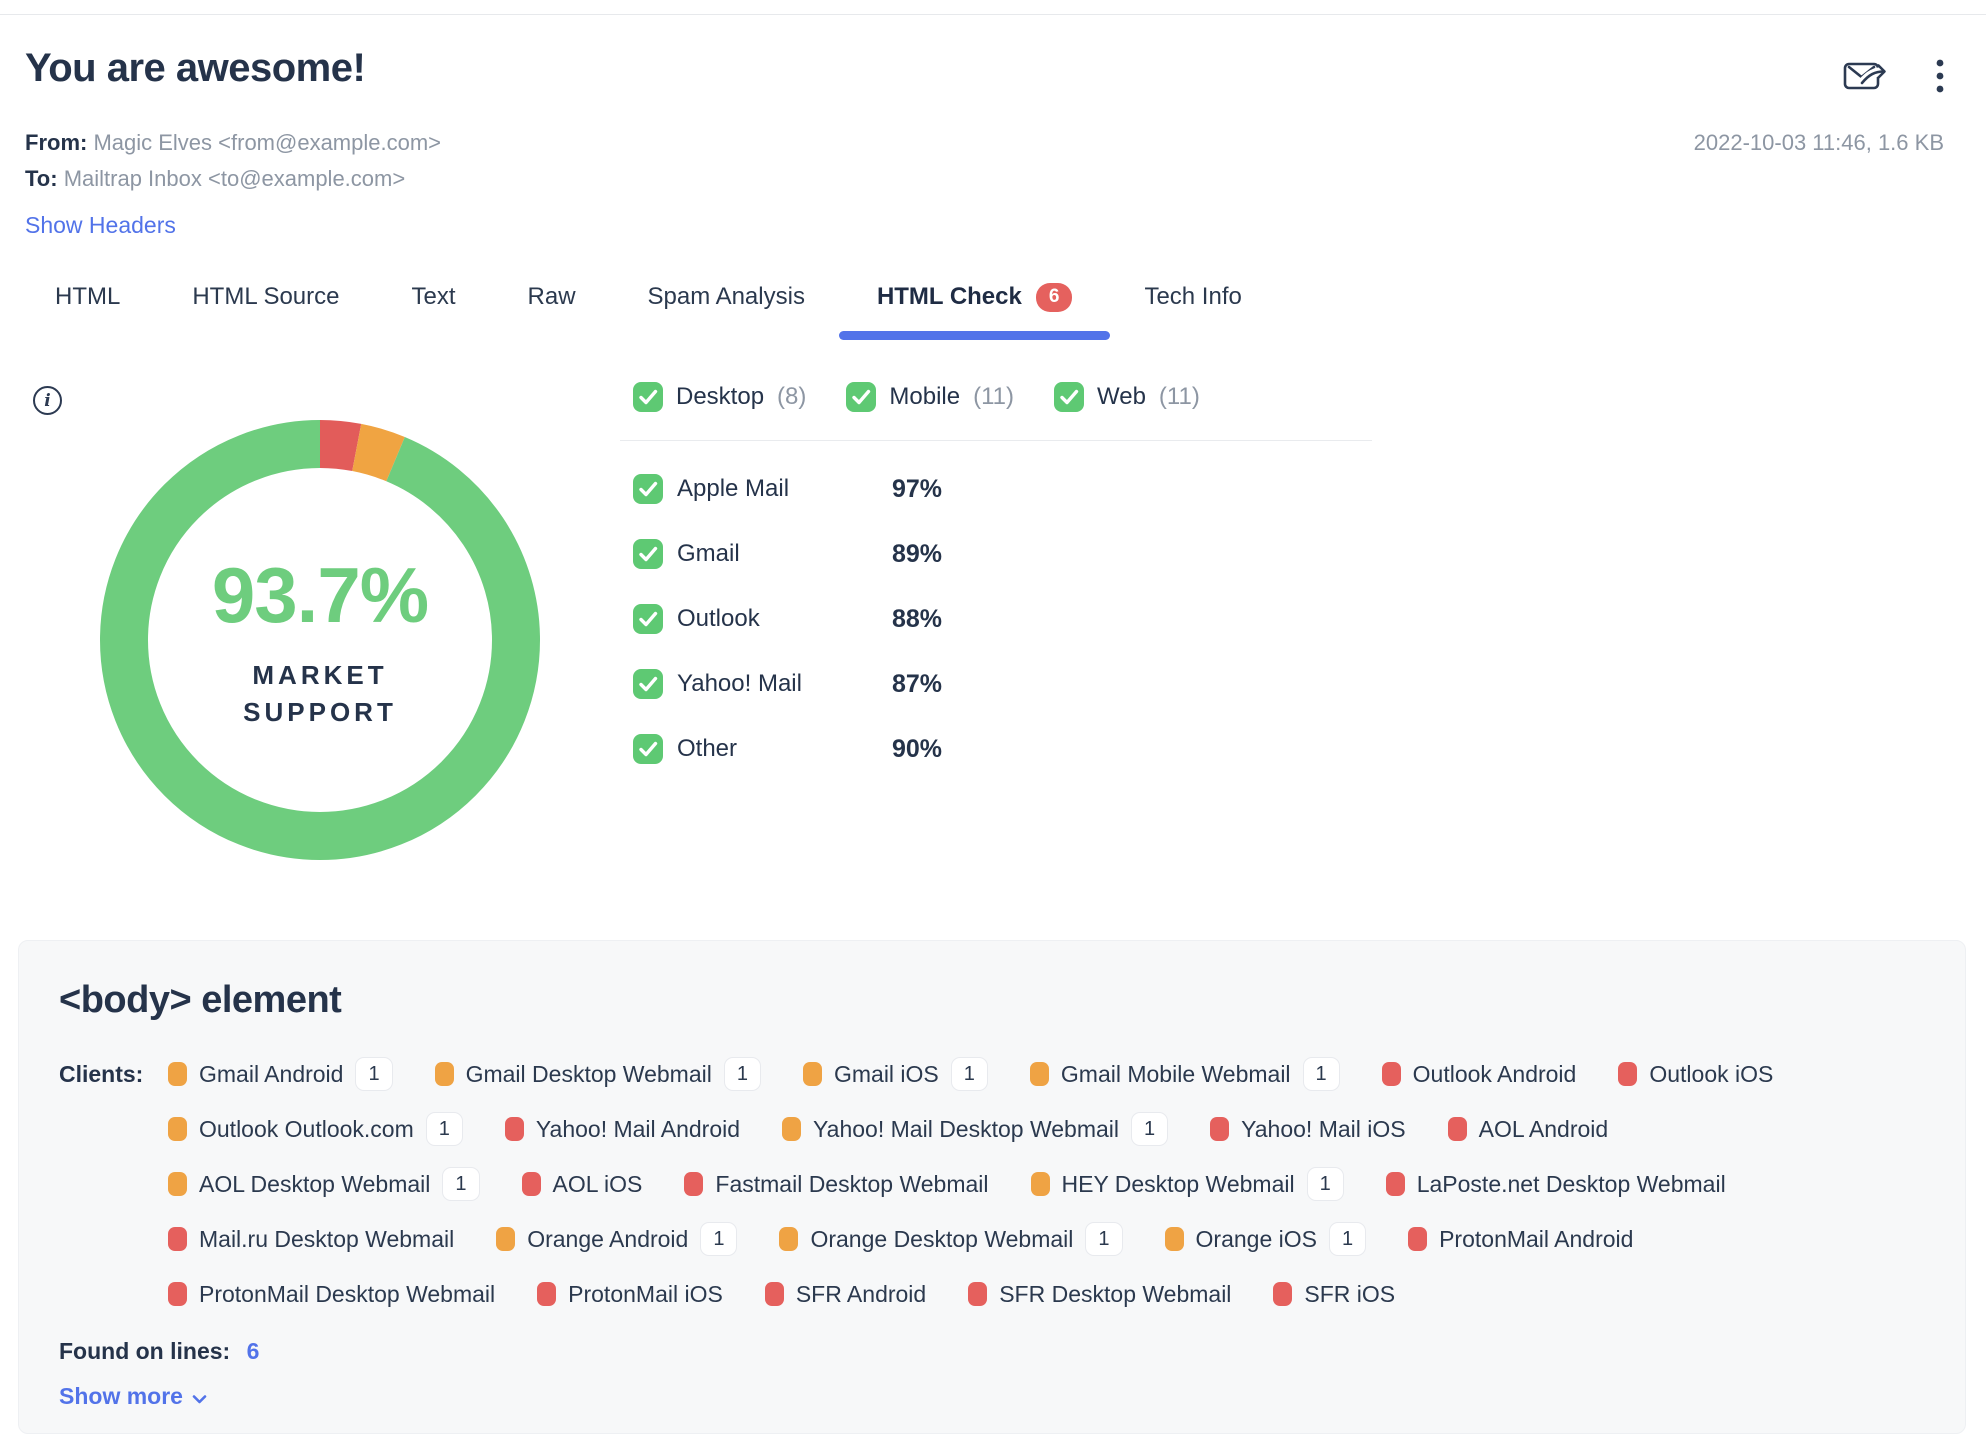 This screenshot has width=1986, height=1446. I want to click on client-chip: Yahoo! Mail Desktop Webmail 1, so click(975, 1129).